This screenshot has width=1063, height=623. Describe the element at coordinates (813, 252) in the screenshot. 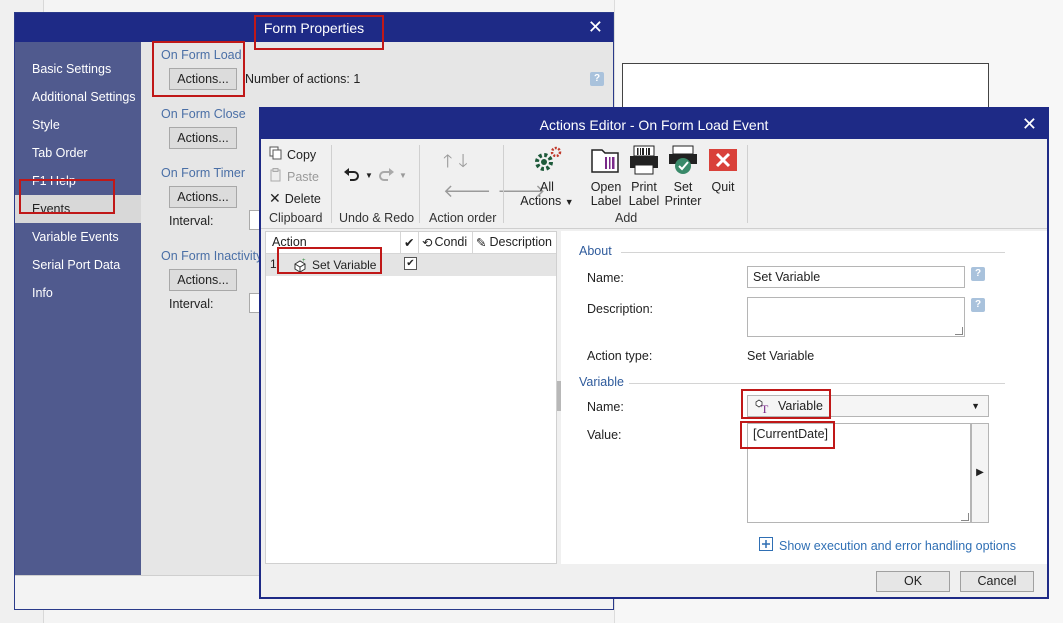

I see `about-section-line` at that location.